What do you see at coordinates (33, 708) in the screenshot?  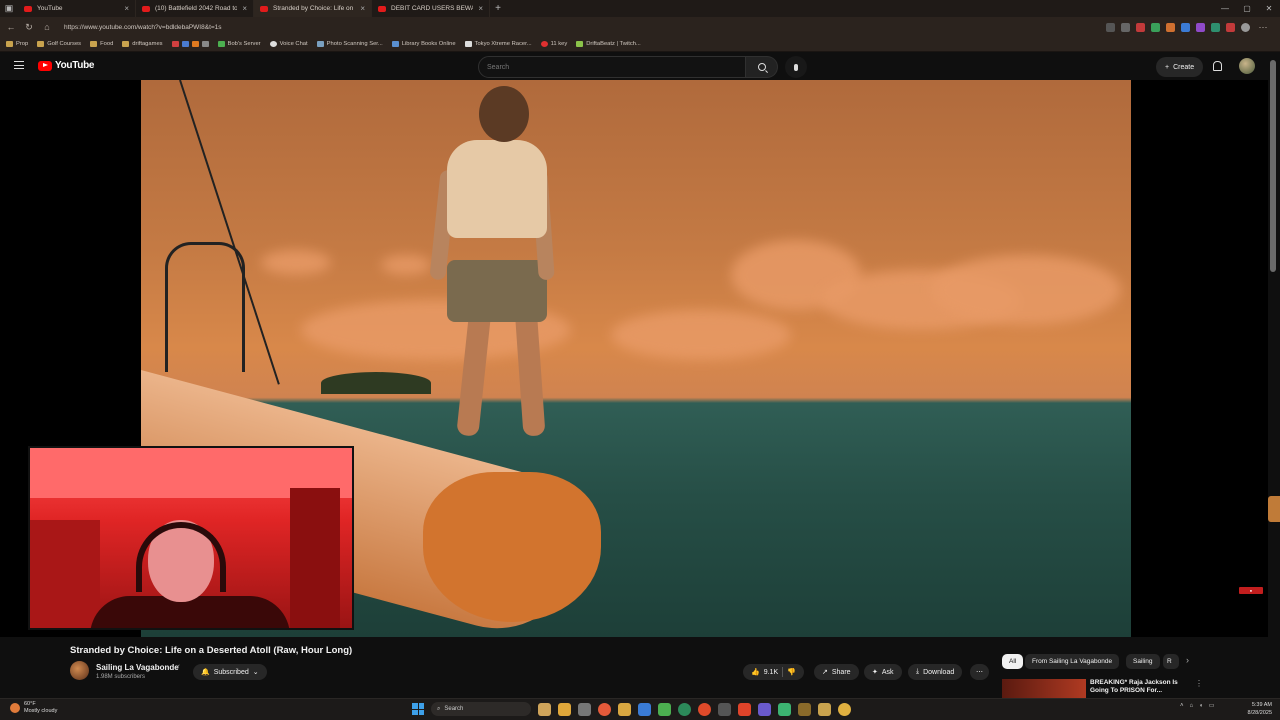 I see `weather-widget: 60°F Mostly cloudy` at bounding box center [33, 708].